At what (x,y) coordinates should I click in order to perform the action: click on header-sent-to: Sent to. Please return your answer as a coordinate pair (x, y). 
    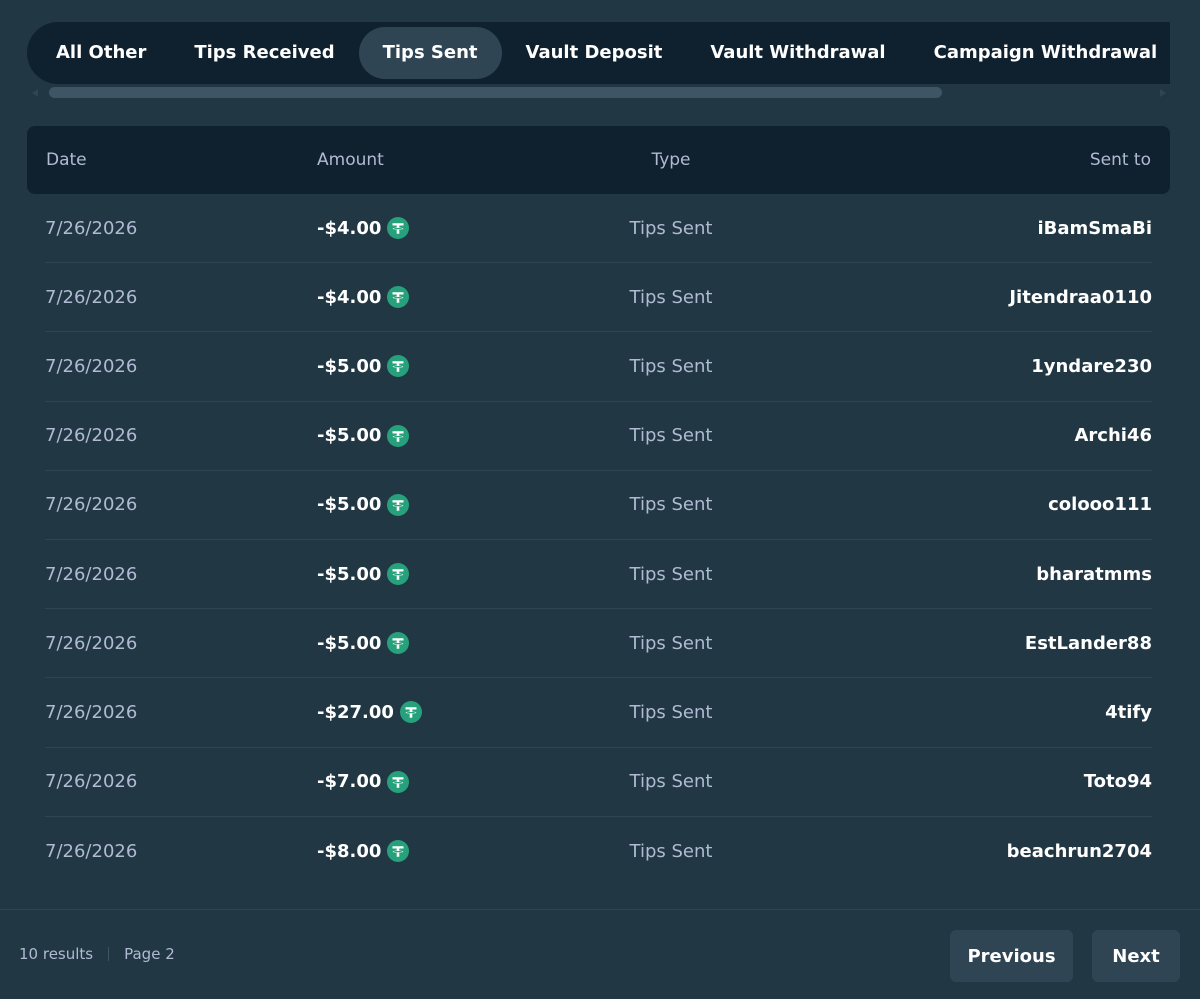
    Looking at the image, I should click on (1120, 160).